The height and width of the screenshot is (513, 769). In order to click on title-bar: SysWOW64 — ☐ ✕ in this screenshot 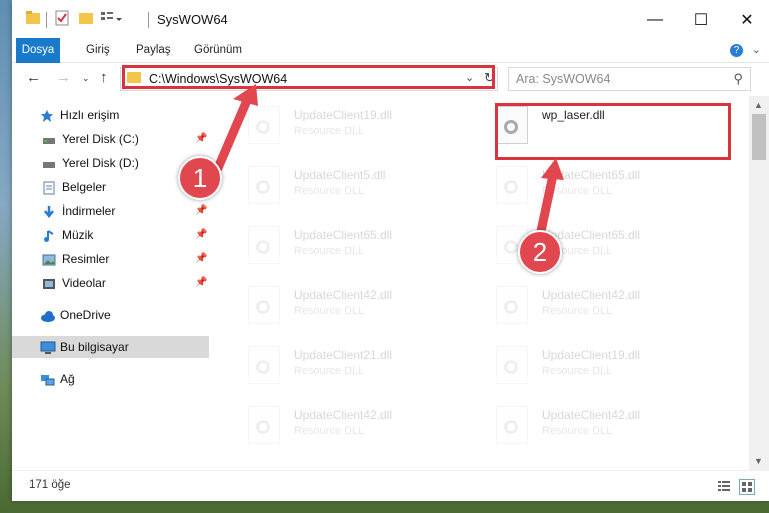, I will do `click(390, 20)`.